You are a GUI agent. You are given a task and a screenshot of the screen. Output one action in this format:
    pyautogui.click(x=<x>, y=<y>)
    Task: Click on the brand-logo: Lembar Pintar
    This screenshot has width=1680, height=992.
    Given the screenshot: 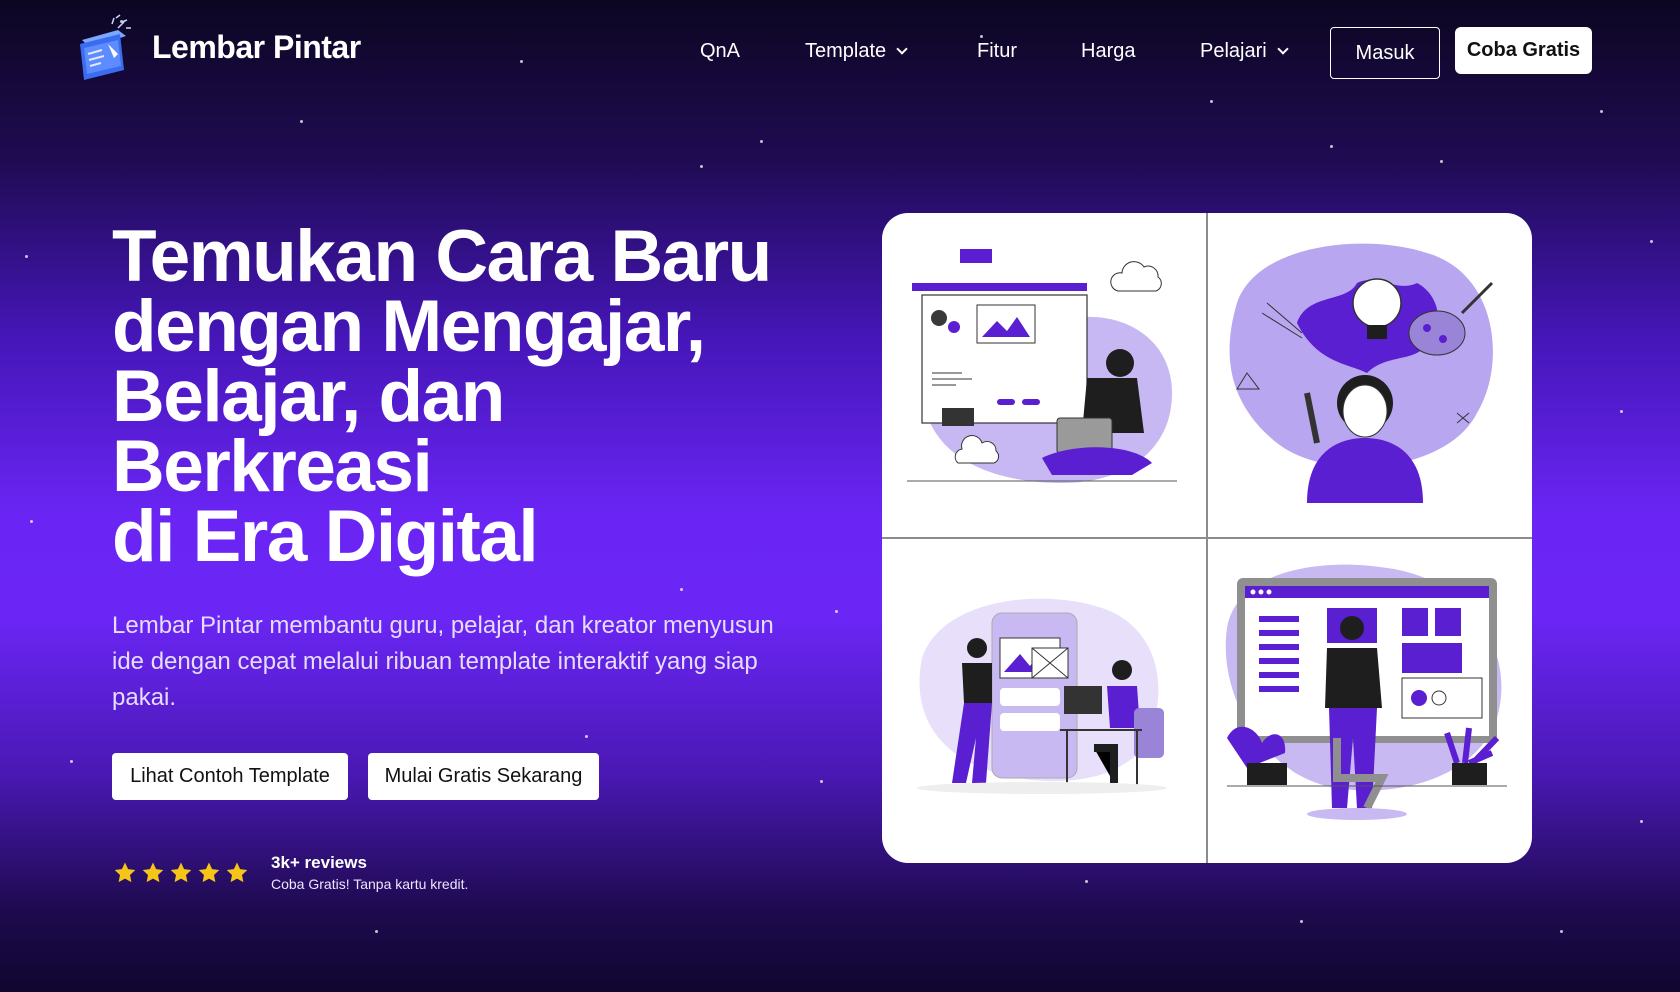 What is the action you would take?
    pyautogui.click(x=217, y=47)
    